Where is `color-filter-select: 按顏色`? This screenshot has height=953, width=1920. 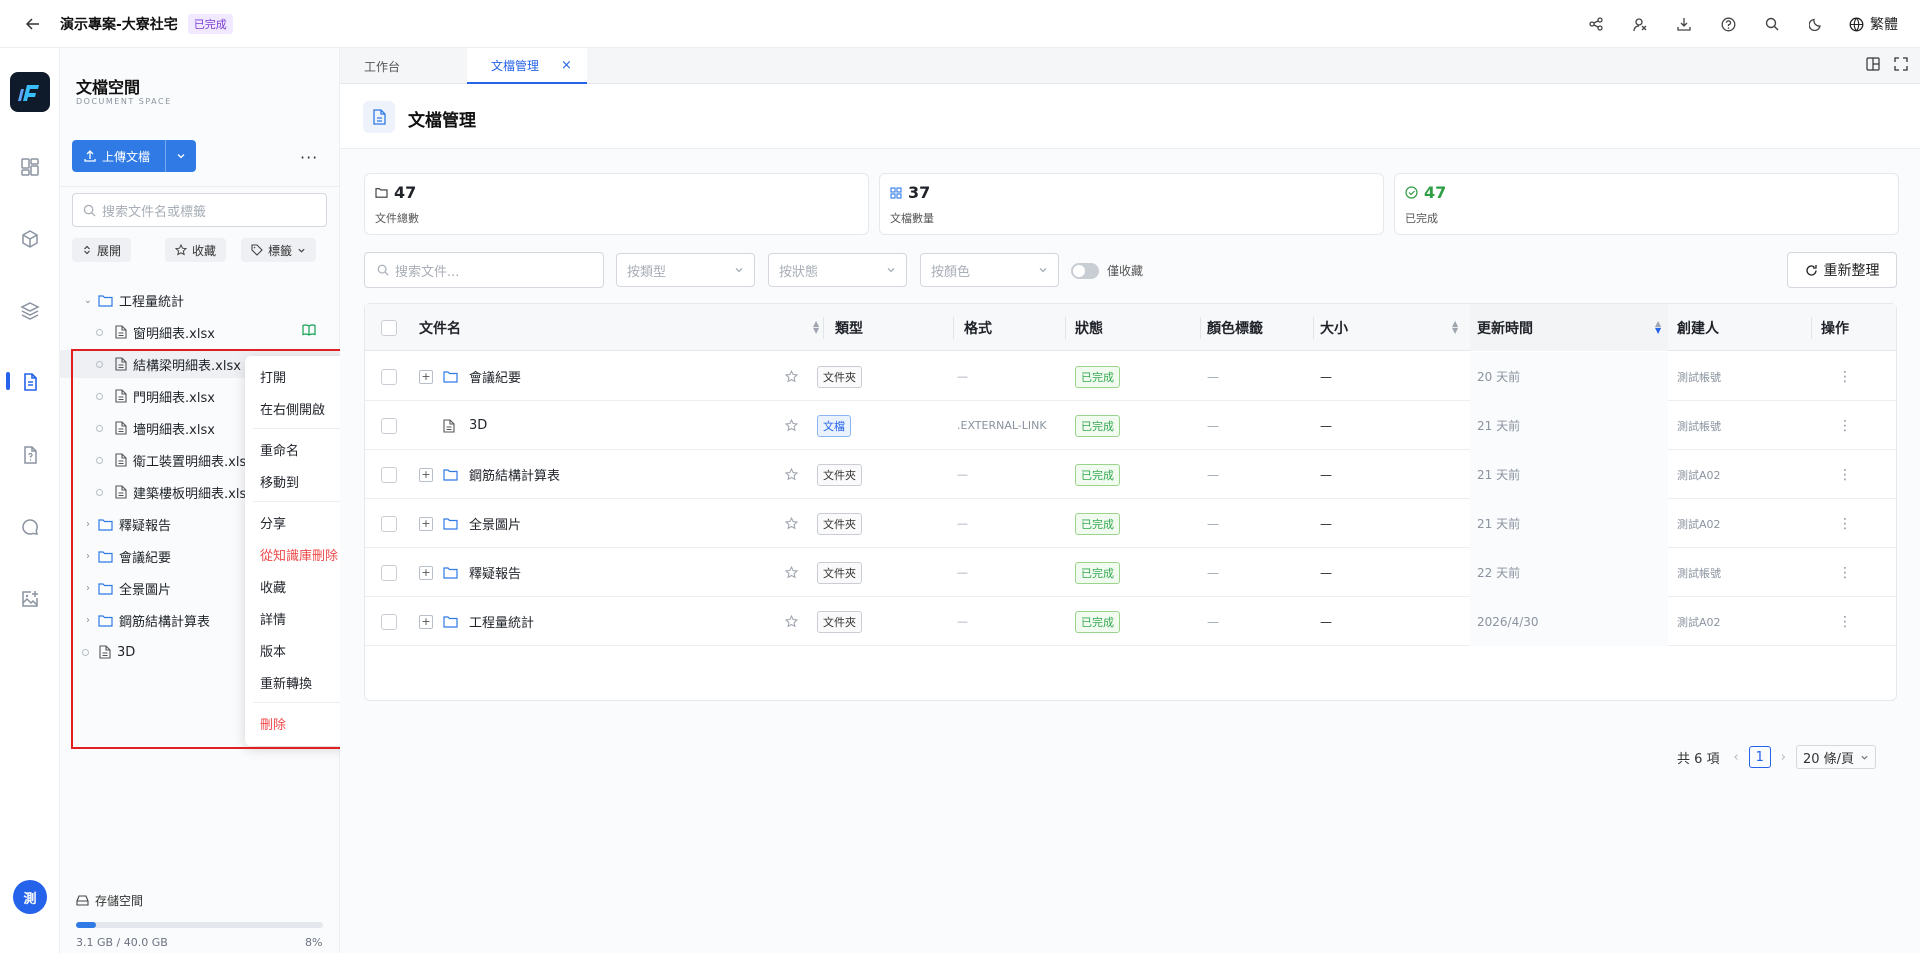
color-filter-select: 按顏色 is located at coordinates (989, 270).